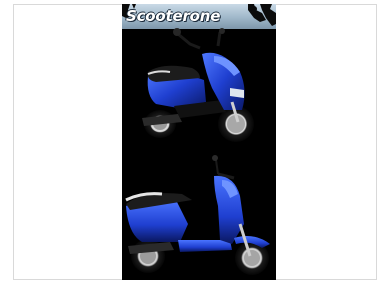 This screenshot has height=282, width=390. I want to click on brand-logo: Scooterone, so click(173, 16).